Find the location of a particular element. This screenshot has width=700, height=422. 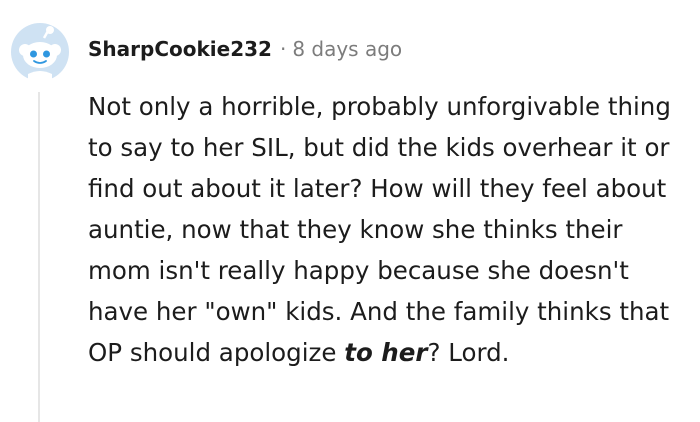

thread-line is located at coordinates (39, 257).